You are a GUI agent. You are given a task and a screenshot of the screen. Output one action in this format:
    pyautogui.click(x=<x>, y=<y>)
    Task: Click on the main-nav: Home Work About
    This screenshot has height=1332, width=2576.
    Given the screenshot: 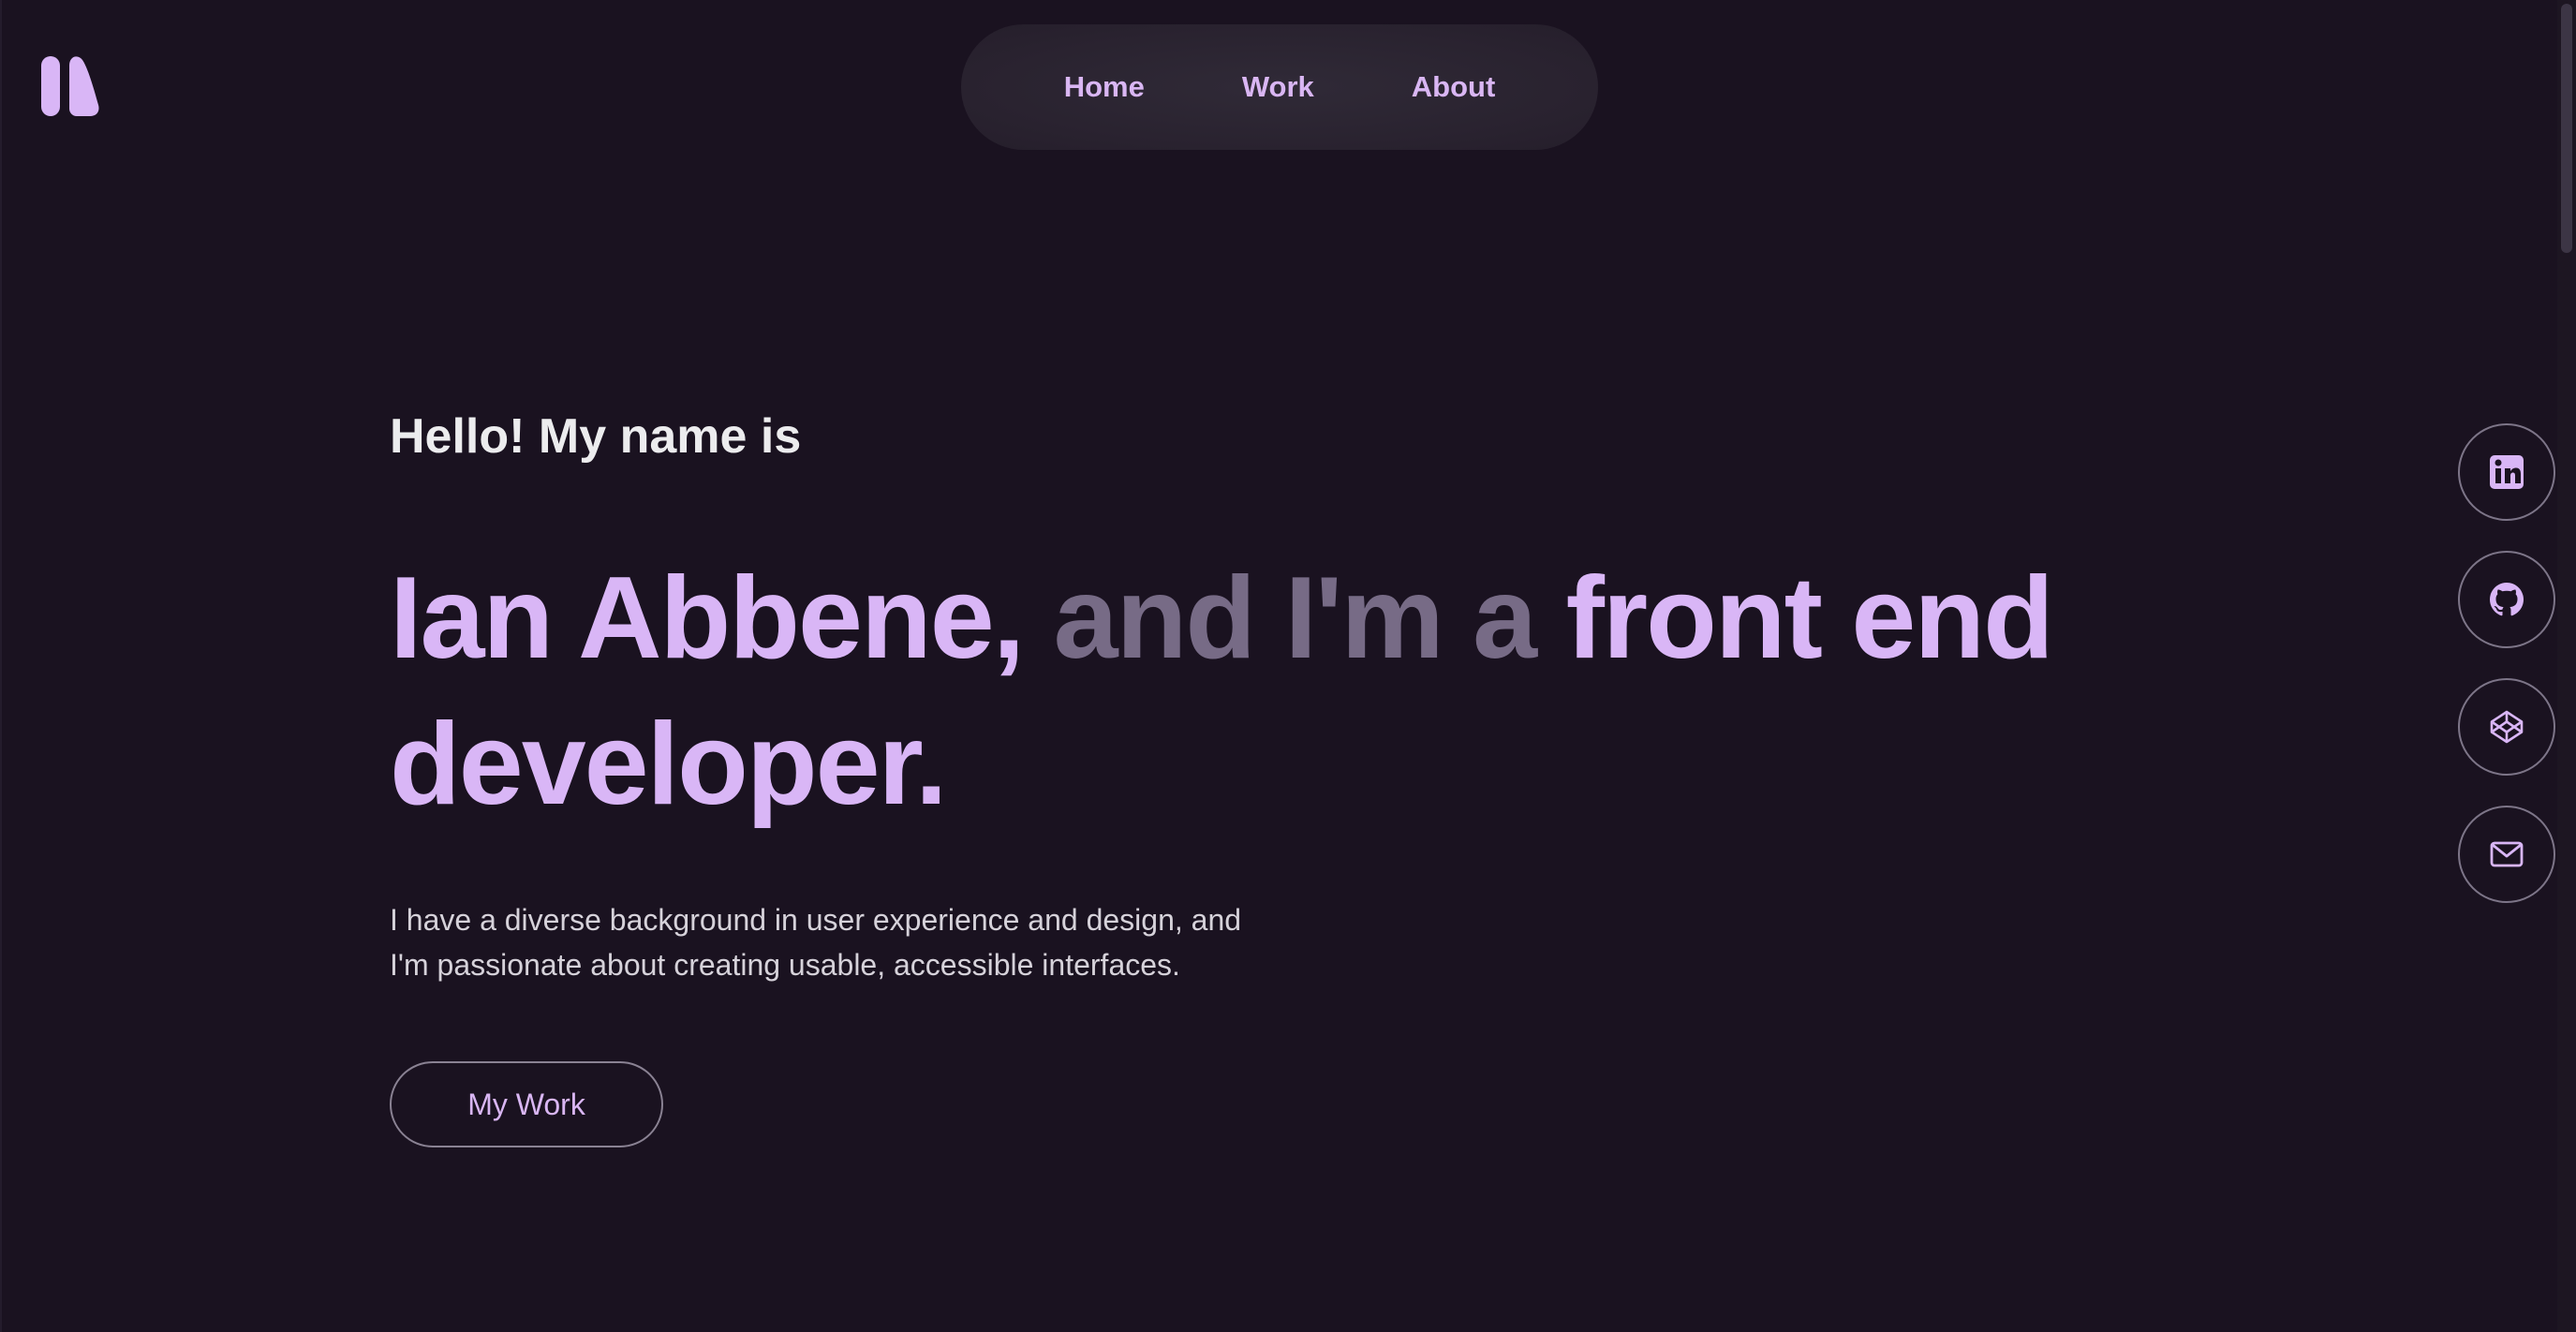 What is the action you would take?
    pyautogui.click(x=1279, y=87)
    